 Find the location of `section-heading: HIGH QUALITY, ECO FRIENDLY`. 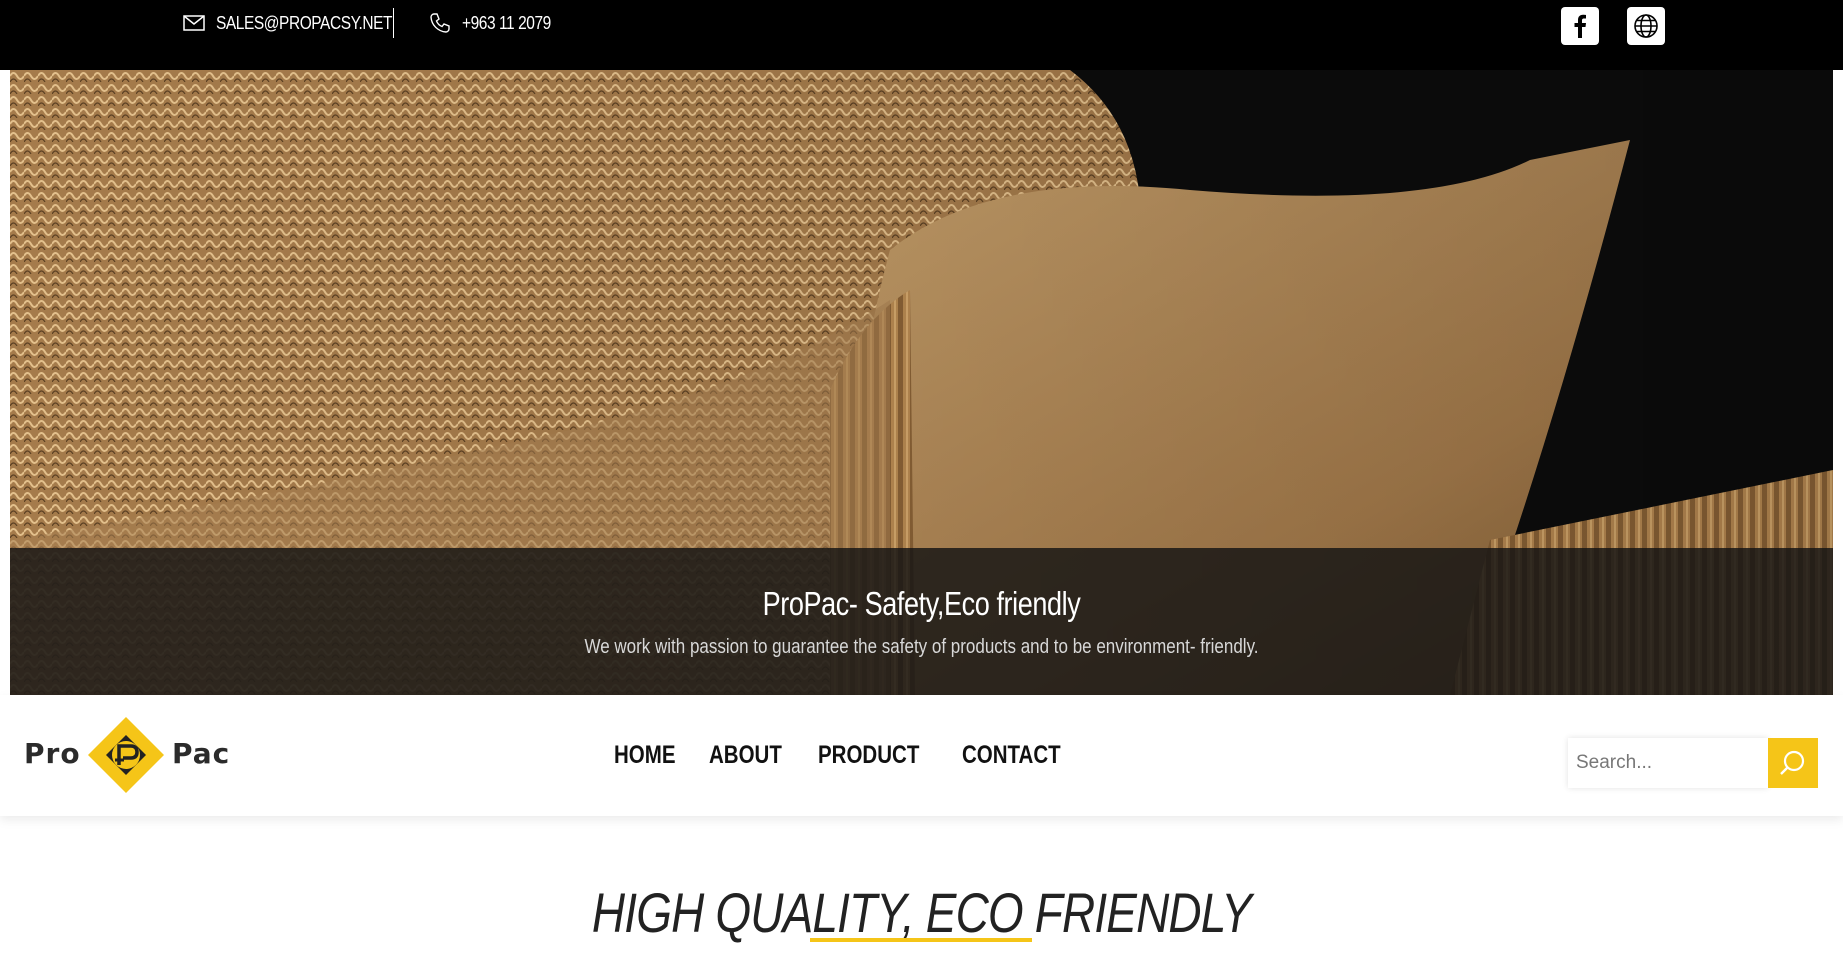

section-heading: HIGH QUALITY, ECO FRIENDLY is located at coordinates (921, 912).